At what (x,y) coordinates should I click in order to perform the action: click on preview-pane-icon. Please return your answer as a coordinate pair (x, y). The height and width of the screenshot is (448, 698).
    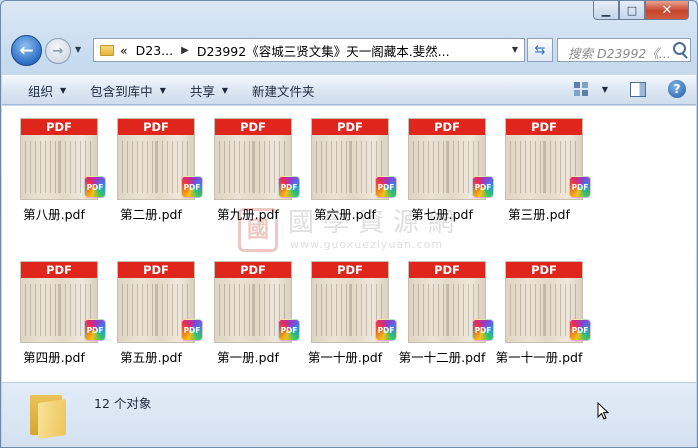
    Looking at the image, I should click on (638, 89).